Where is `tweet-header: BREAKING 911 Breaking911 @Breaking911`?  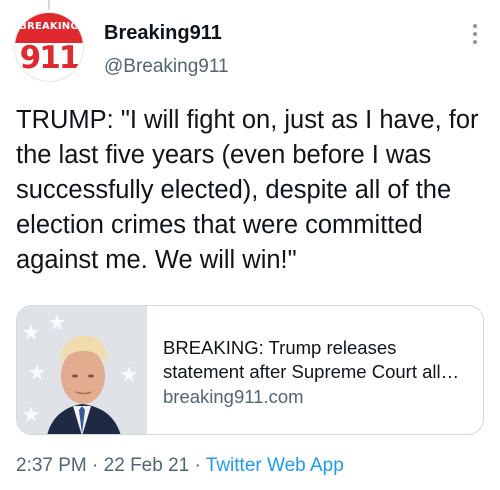
tweet-header: BREAKING 911 Breaking911 @Breaking911 is located at coordinates (250, 48).